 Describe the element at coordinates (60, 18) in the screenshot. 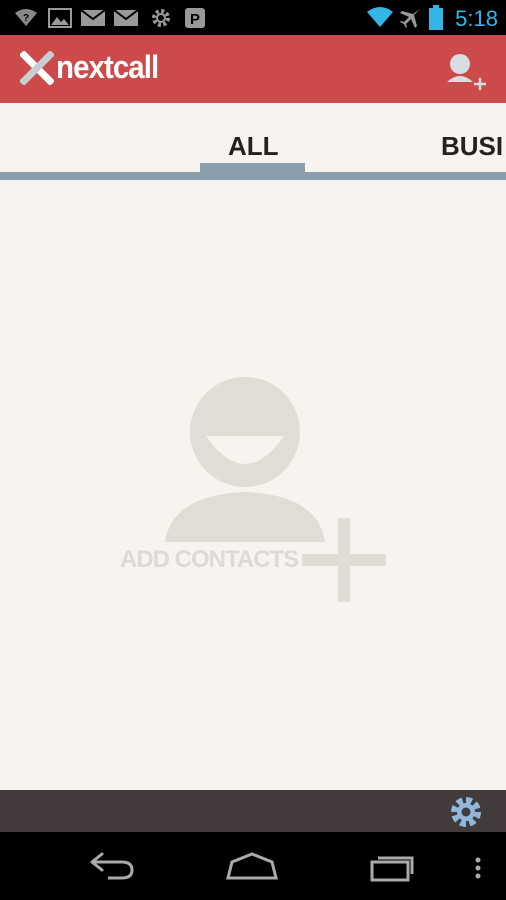

I see `image-icon` at that location.